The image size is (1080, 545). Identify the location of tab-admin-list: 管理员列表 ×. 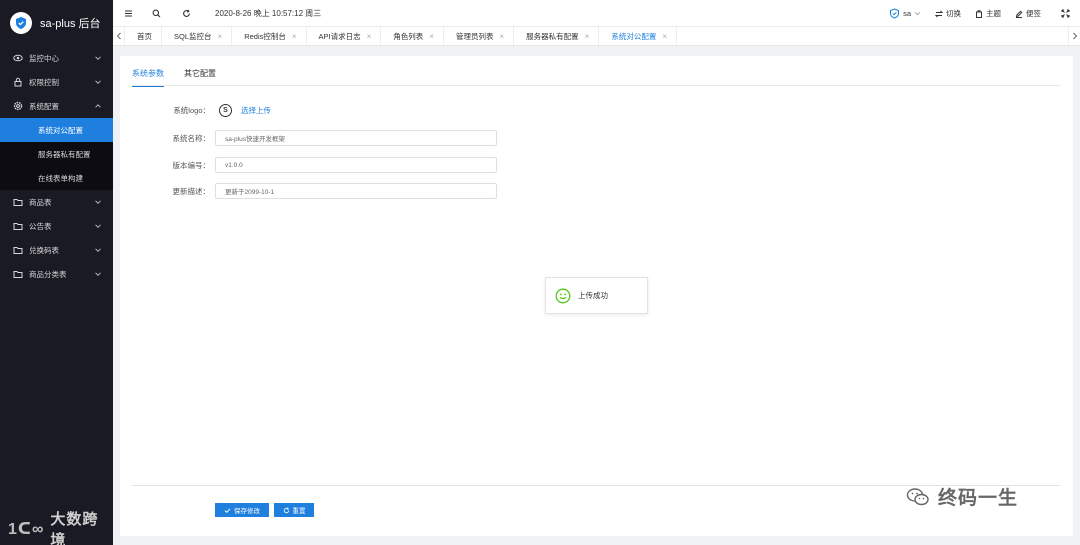
(479, 36).